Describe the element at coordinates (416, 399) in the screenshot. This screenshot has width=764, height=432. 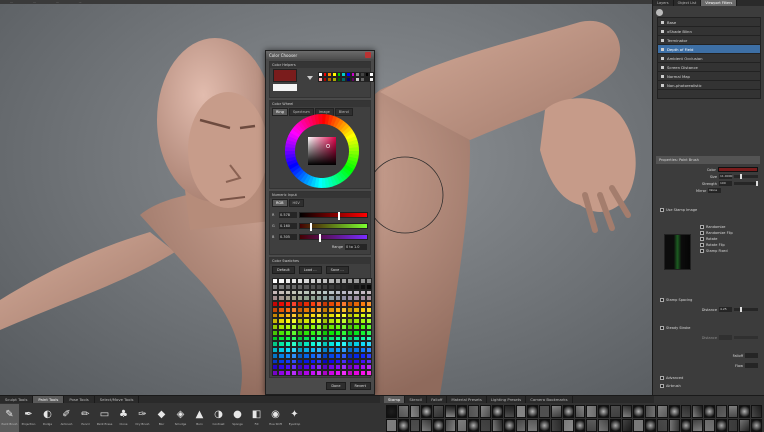
I see `stamp-shelf-tab: Stencil` at that location.